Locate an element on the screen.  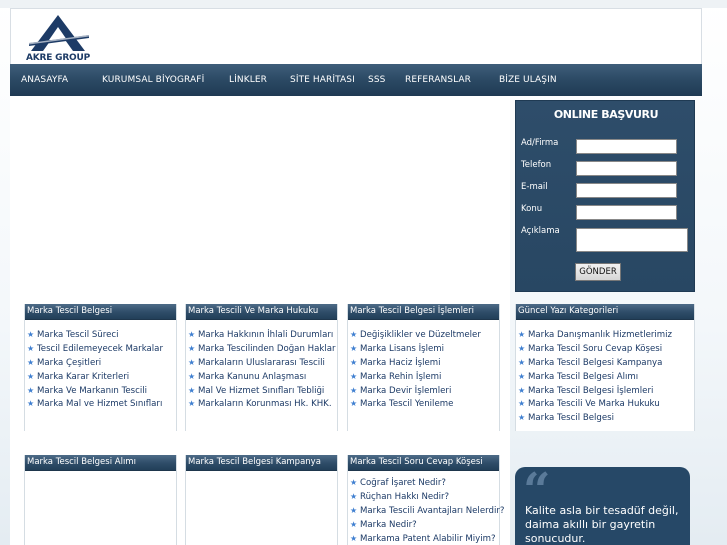
list-item: ★ Markaların Uluslararası Tescili is located at coordinates (261, 363).